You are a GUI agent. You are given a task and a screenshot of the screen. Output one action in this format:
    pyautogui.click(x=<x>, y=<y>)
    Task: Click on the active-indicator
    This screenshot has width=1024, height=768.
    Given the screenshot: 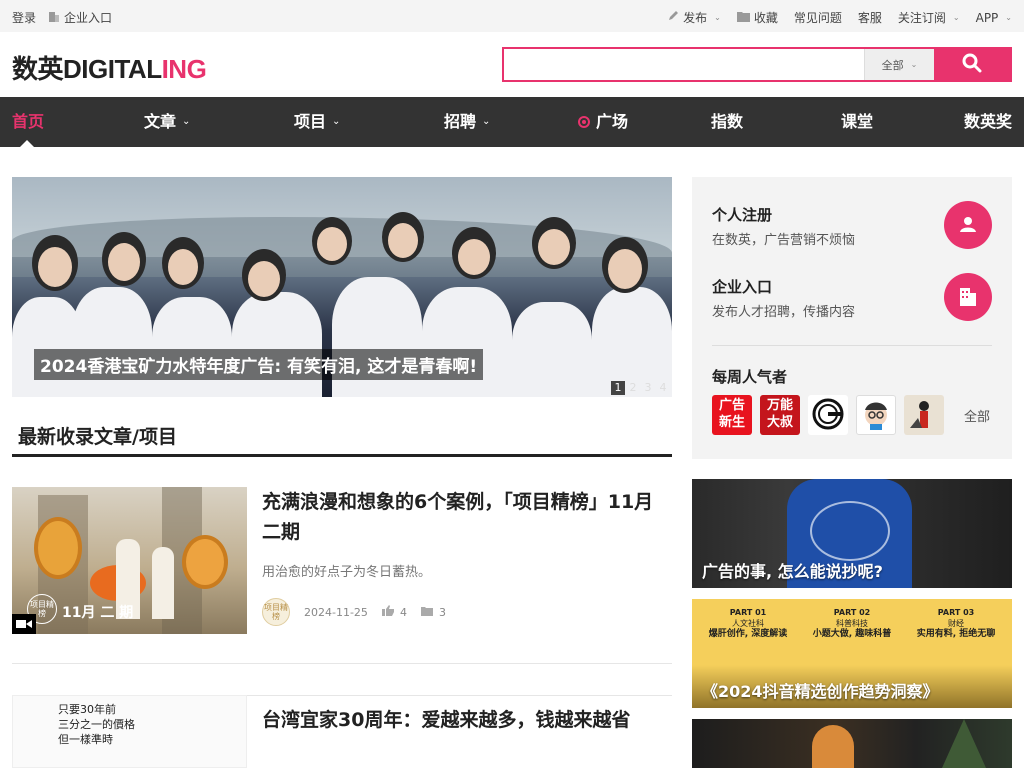 What is the action you would take?
    pyautogui.click(x=27, y=143)
    